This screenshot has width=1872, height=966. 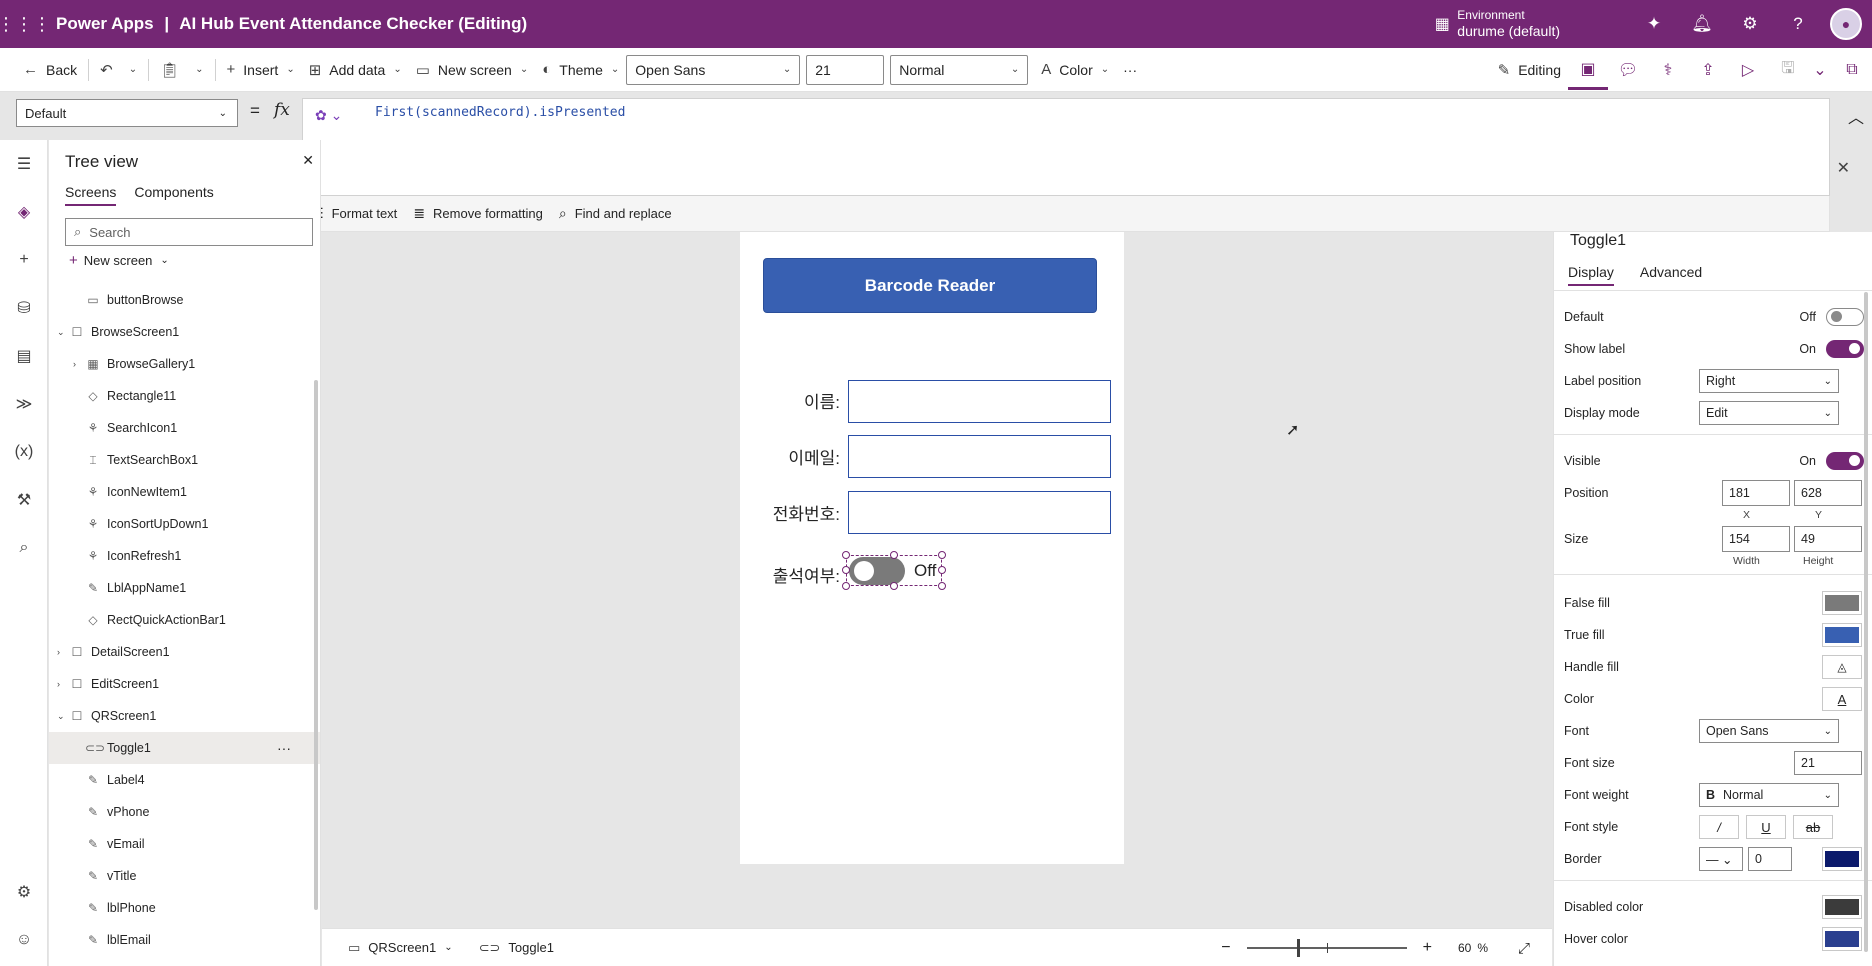 I want to click on zoom-out-icon: −, so click(x=1225, y=948).